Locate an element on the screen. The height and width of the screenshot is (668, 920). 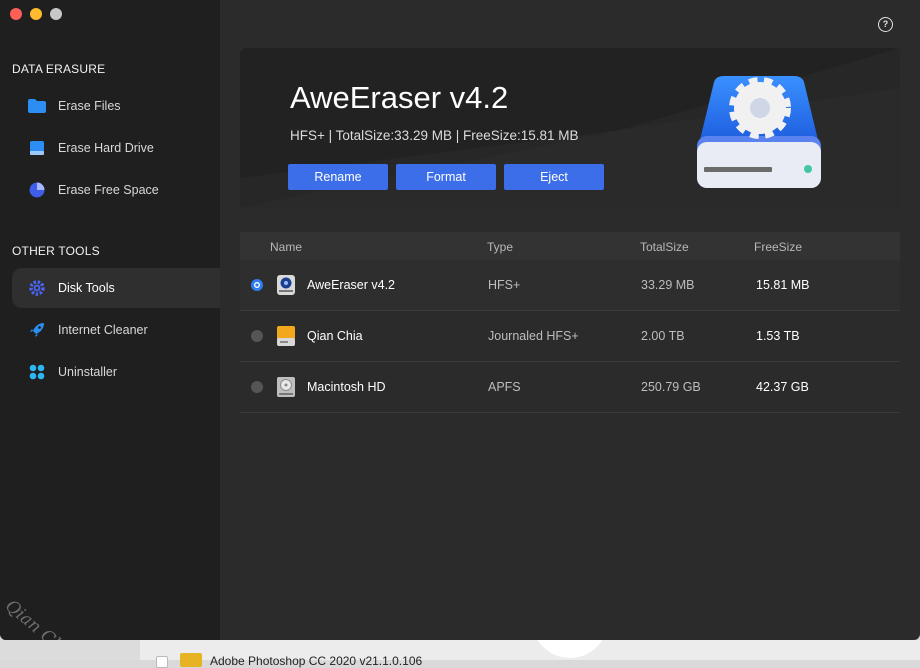
external-drive-icon is located at coordinates (286, 336).